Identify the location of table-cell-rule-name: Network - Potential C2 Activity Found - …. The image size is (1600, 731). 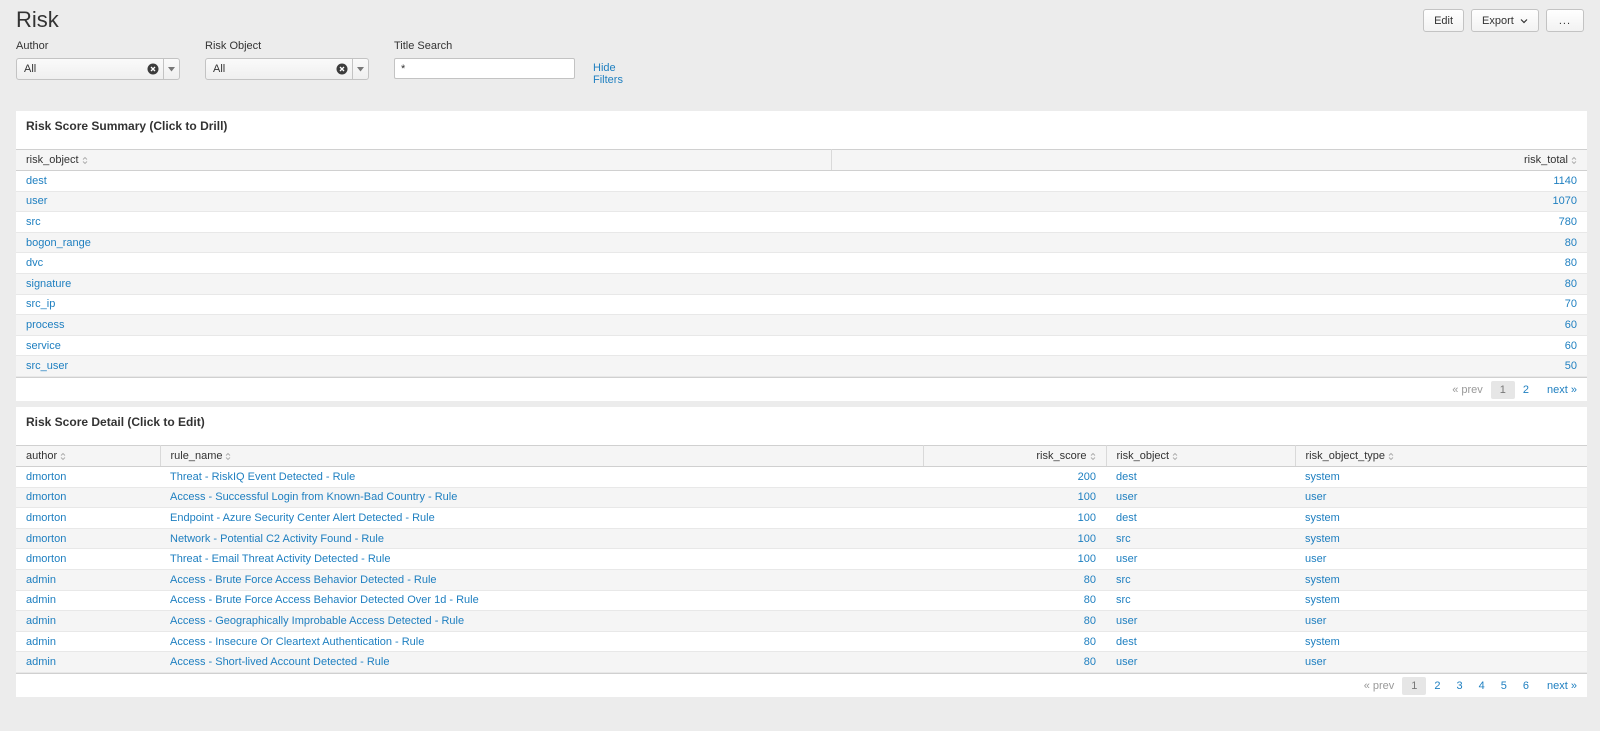
(541, 539).